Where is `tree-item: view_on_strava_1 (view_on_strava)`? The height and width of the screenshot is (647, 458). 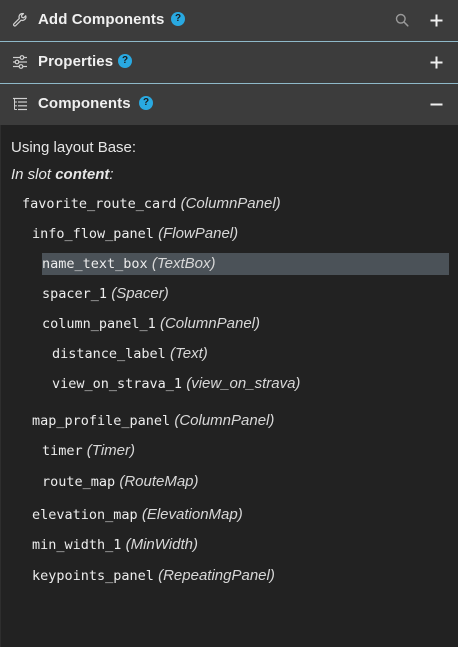 tree-item: view_on_strava_1 (view_on_strava) is located at coordinates (176, 384).